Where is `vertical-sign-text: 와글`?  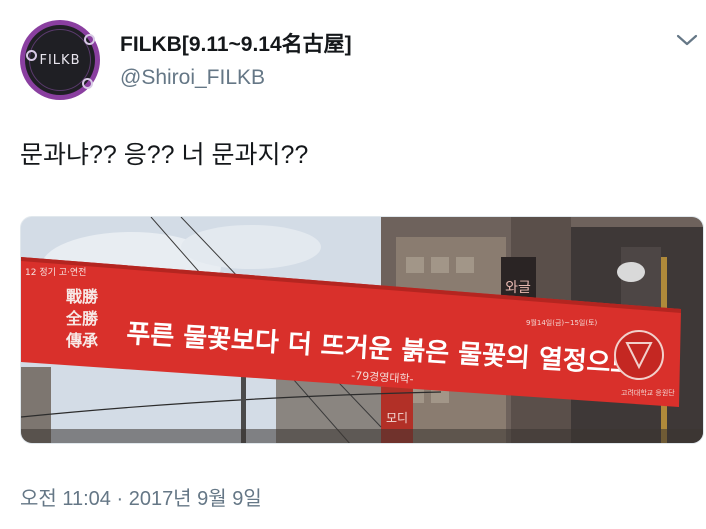 vertical-sign-text: 와글 is located at coordinates (518, 288).